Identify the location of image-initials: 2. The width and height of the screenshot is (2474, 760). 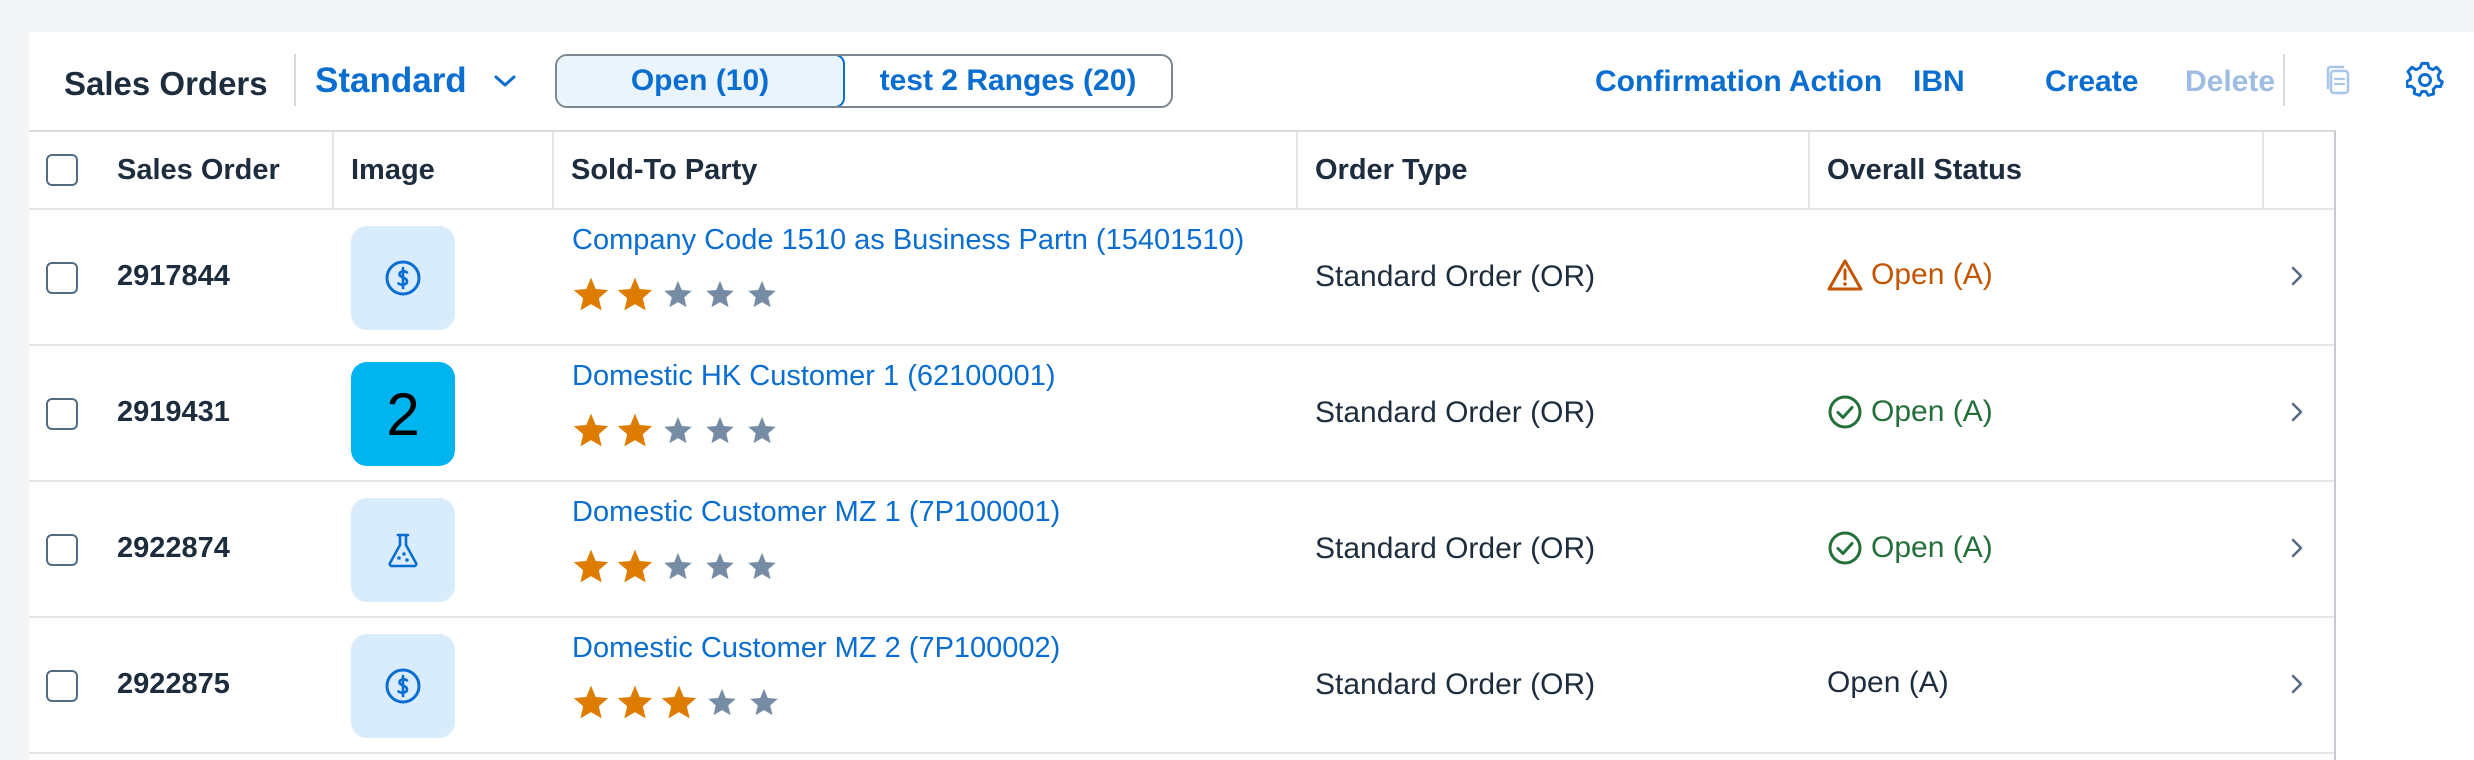
(403, 414).